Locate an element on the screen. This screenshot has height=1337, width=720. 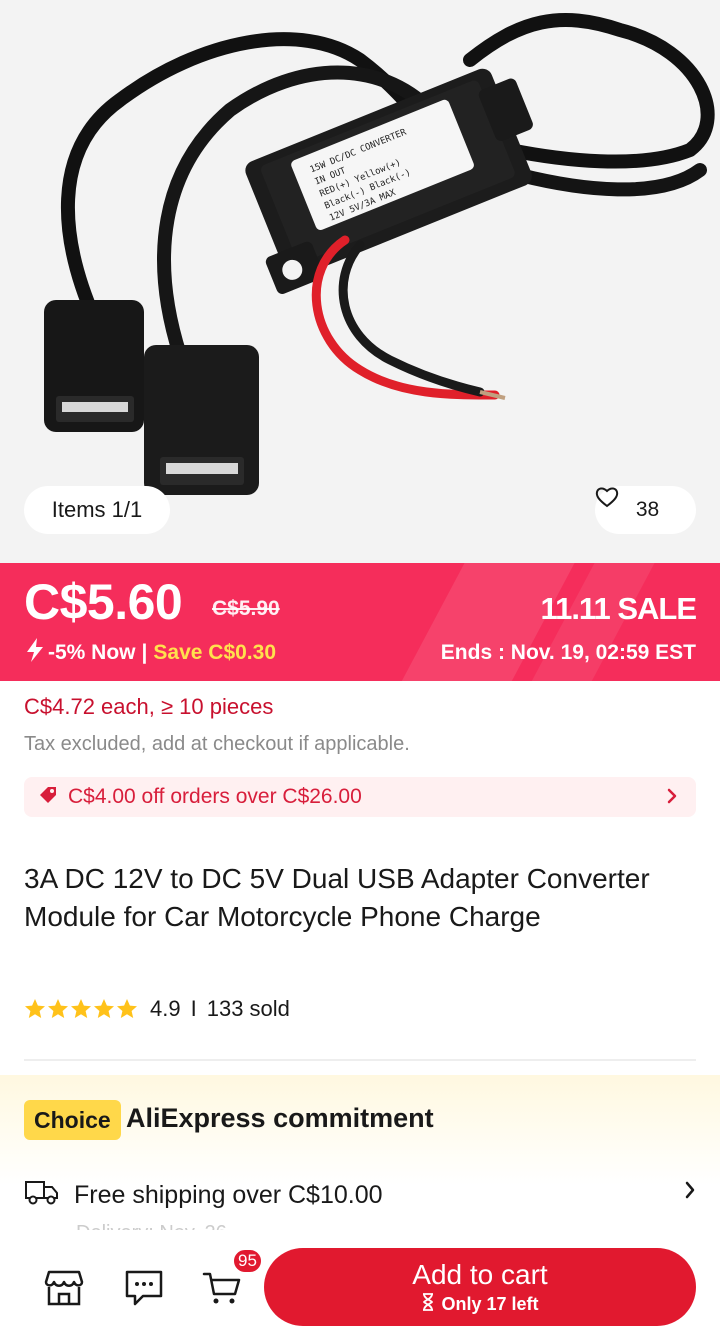
gallery-counter-label: Items 1/1 is located at coordinates (97, 509).